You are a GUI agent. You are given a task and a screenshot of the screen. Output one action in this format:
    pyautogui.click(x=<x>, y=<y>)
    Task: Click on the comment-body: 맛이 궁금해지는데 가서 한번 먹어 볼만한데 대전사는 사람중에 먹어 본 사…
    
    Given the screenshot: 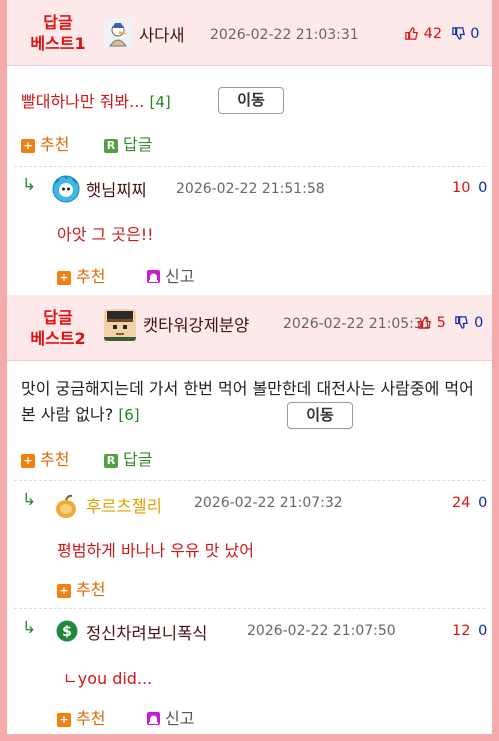 What is the action you would take?
    pyautogui.click(x=247, y=401)
    